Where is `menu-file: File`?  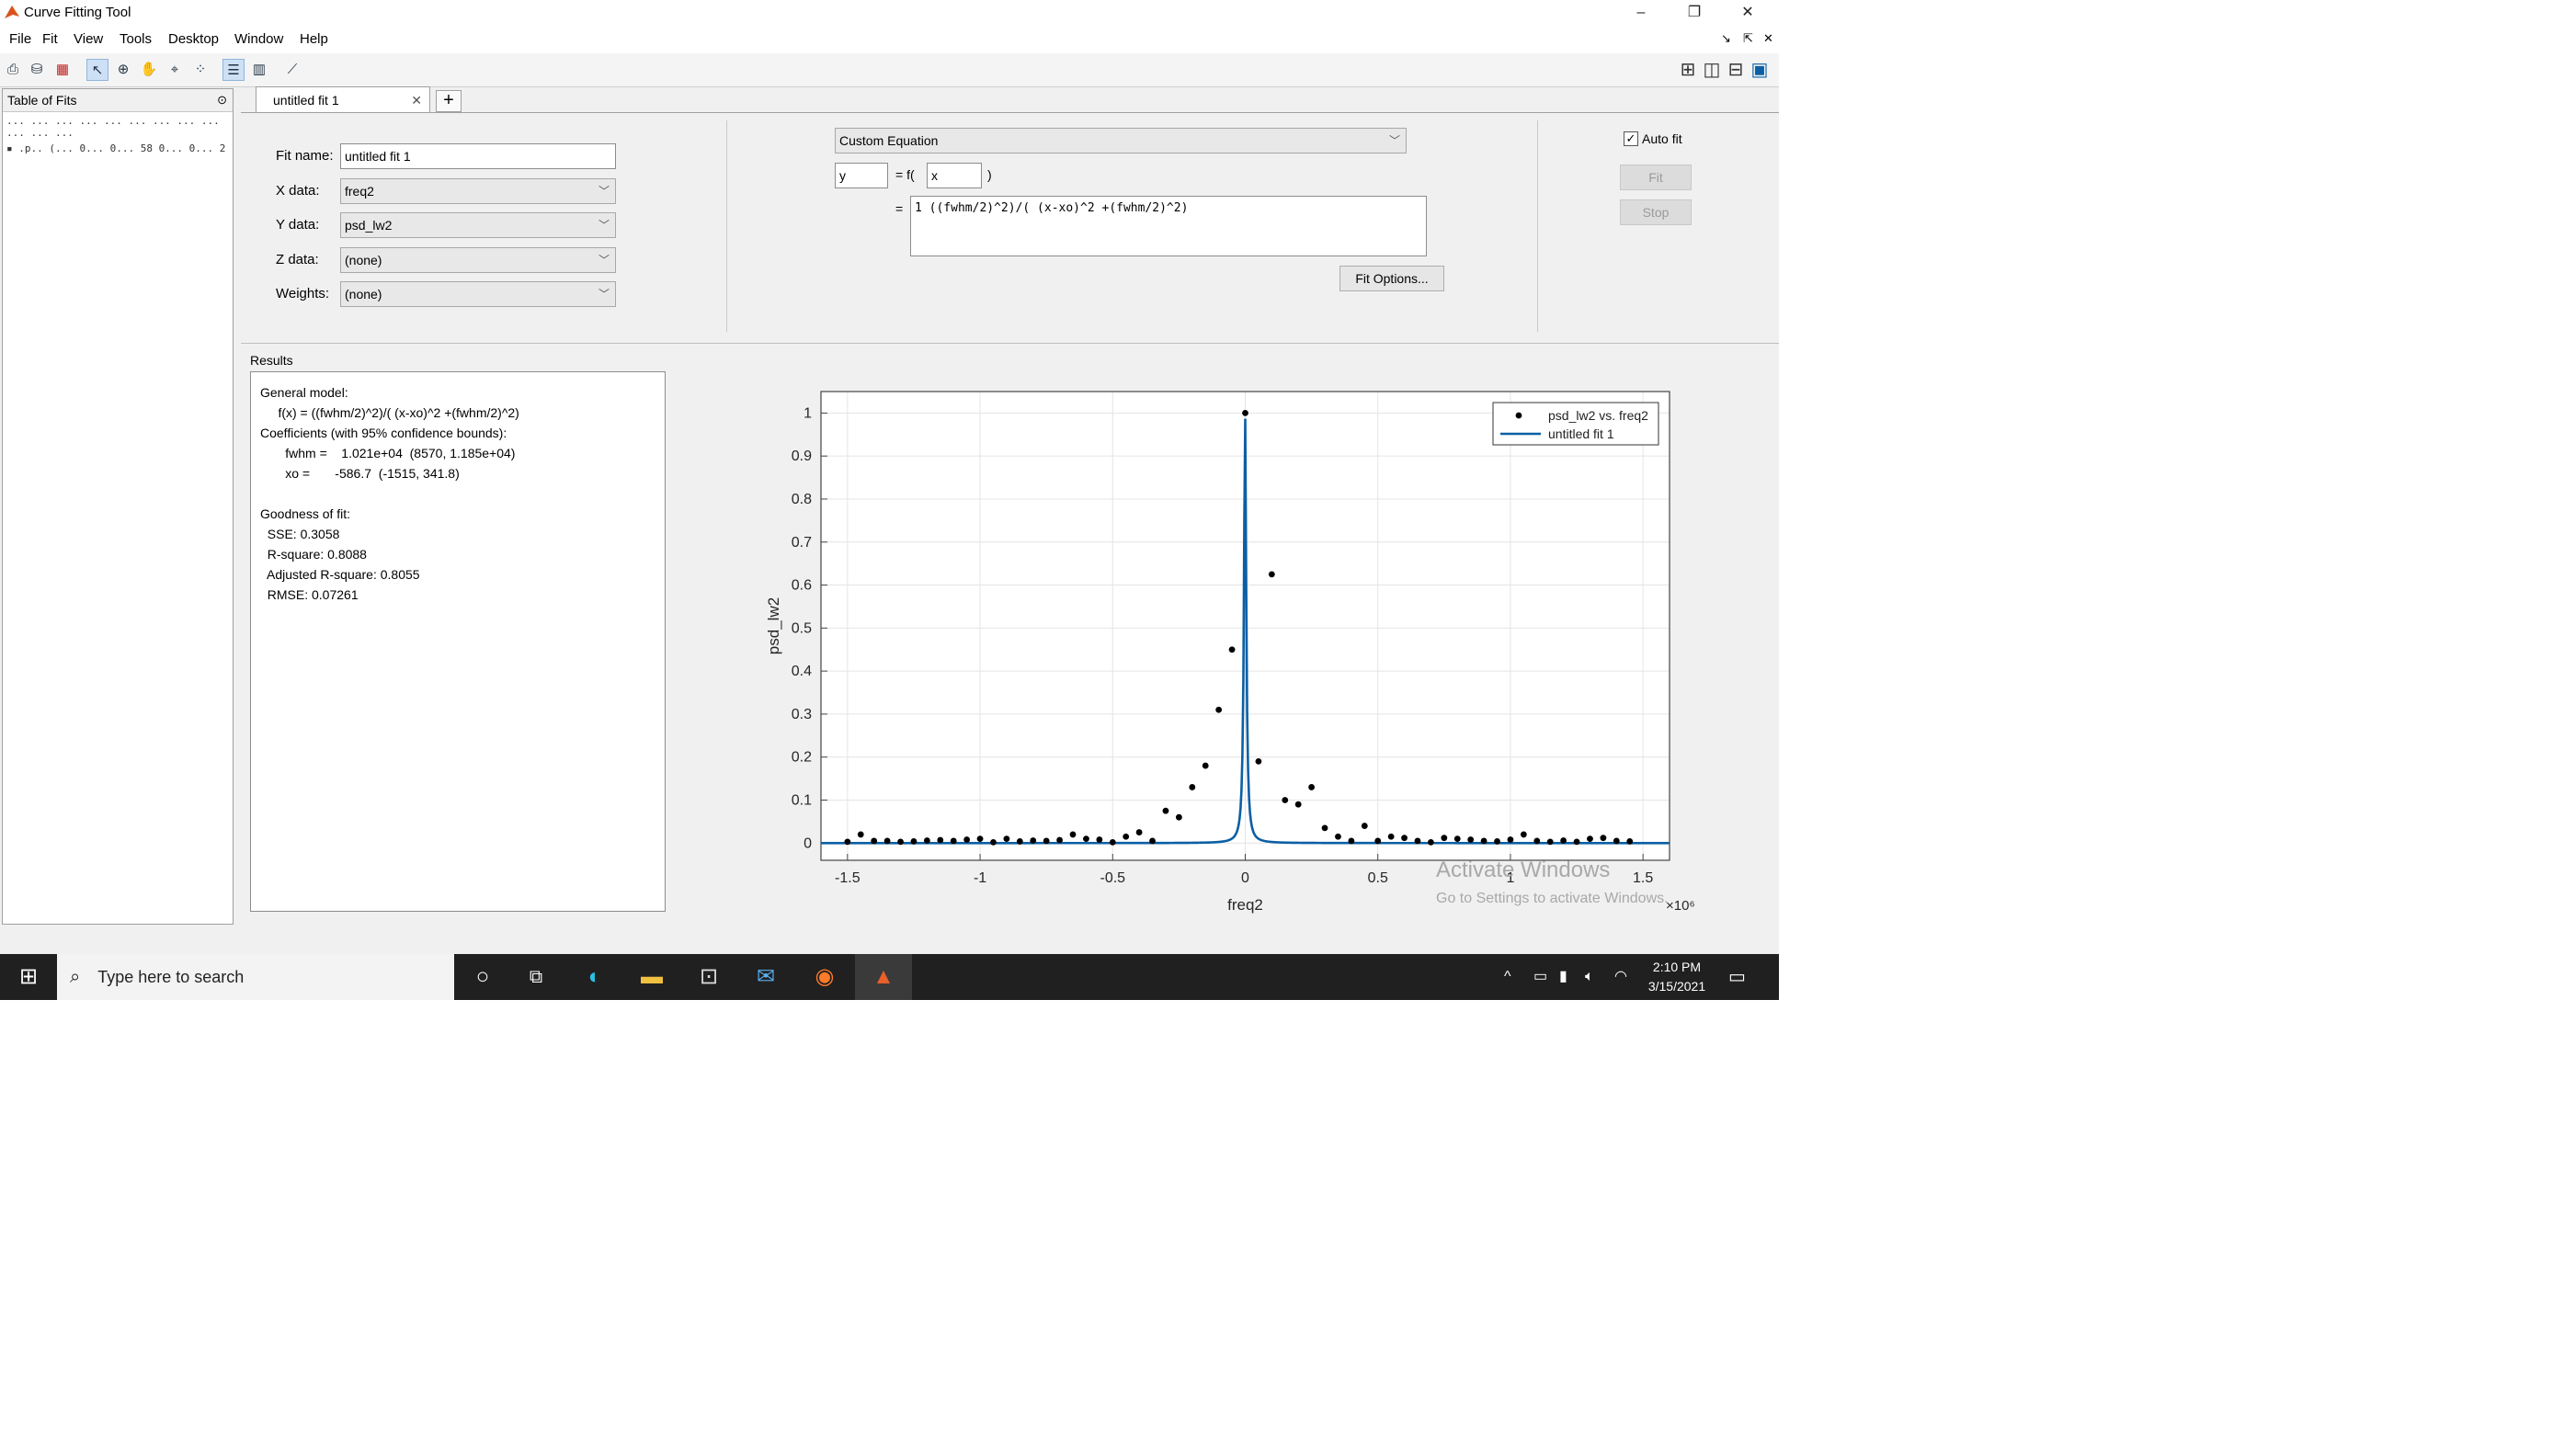
menu-file: File is located at coordinates (20, 39).